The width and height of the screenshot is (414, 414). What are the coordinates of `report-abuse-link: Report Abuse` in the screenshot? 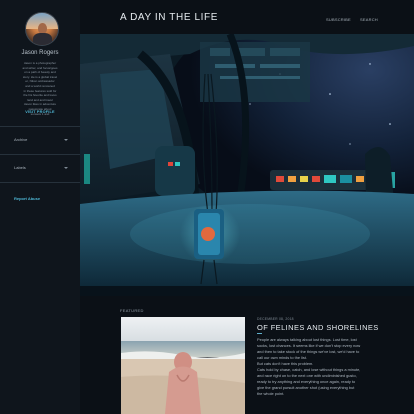 It's located at (27, 198).